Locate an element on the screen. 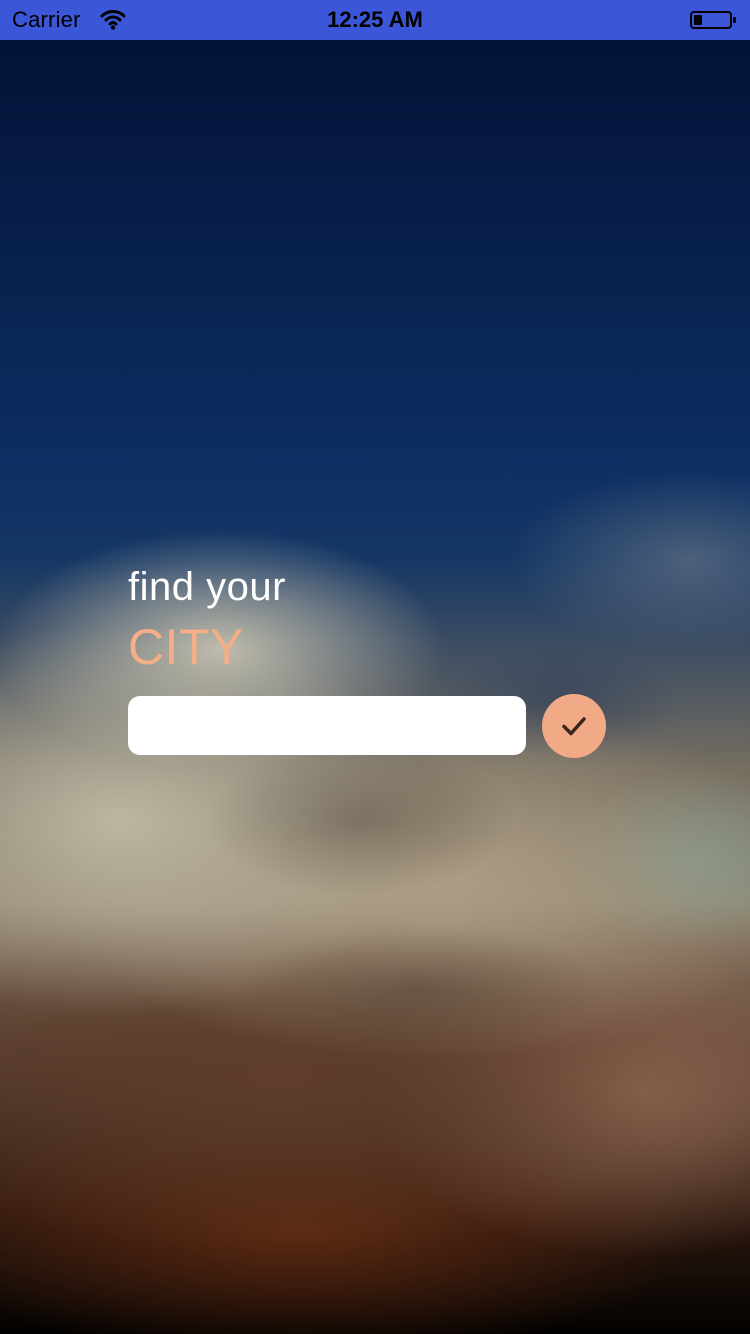 This screenshot has width=750, height=1334. checkmark-icon is located at coordinates (574, 726).